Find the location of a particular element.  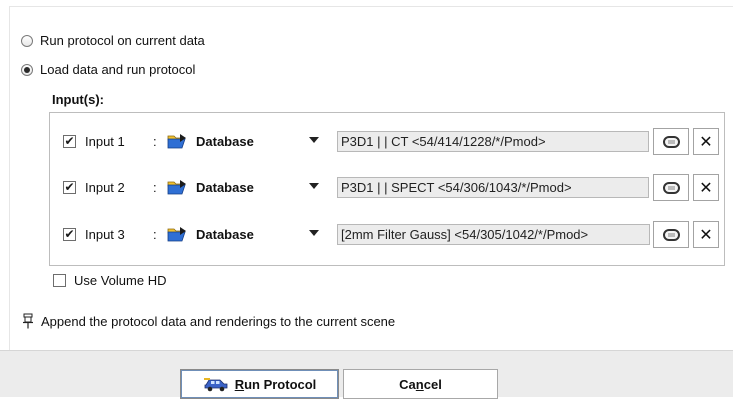

radio-run-current: Run protocol on current data is located at coordinates (113, 40).